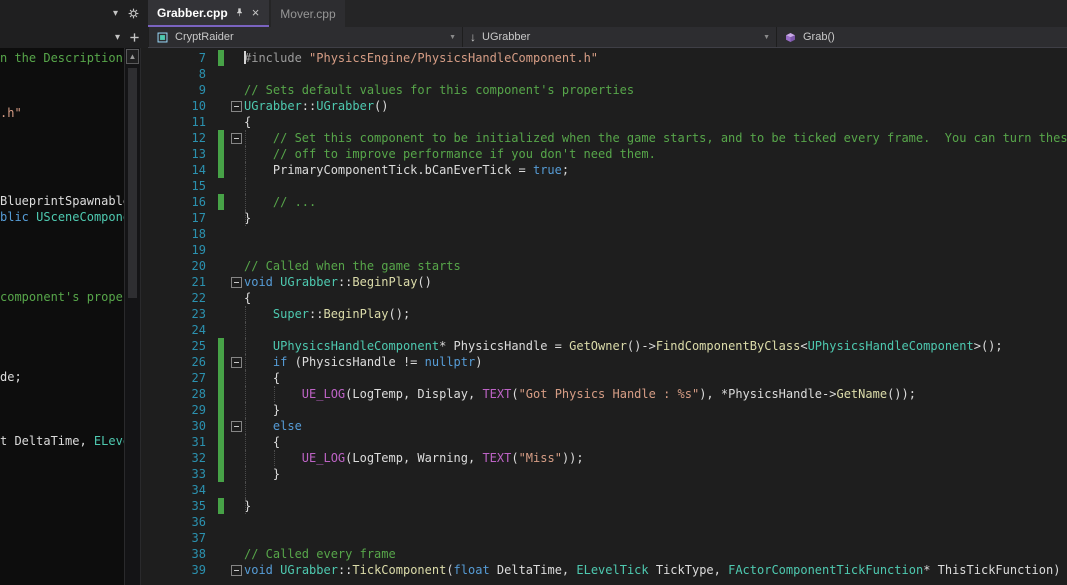 This screenshot has width=1067, height=585. What do you see at coordinates (62, 217) in the screenshot?
I see `code-fragment: blic USceneCompone` at bounding box center [62, 217].